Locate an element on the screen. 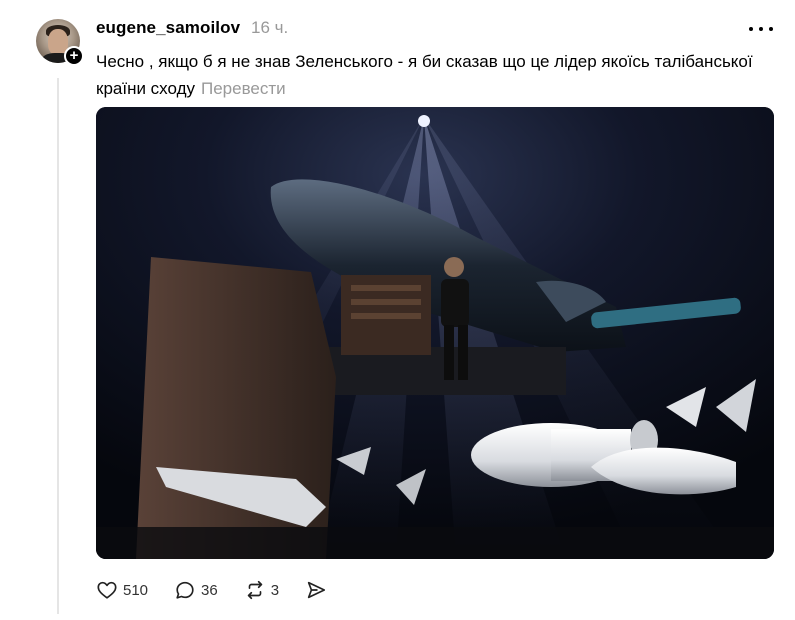 The width and height of the screenshot is (795, 620). speech-bubble-icon is located at coordinates (185, 590).